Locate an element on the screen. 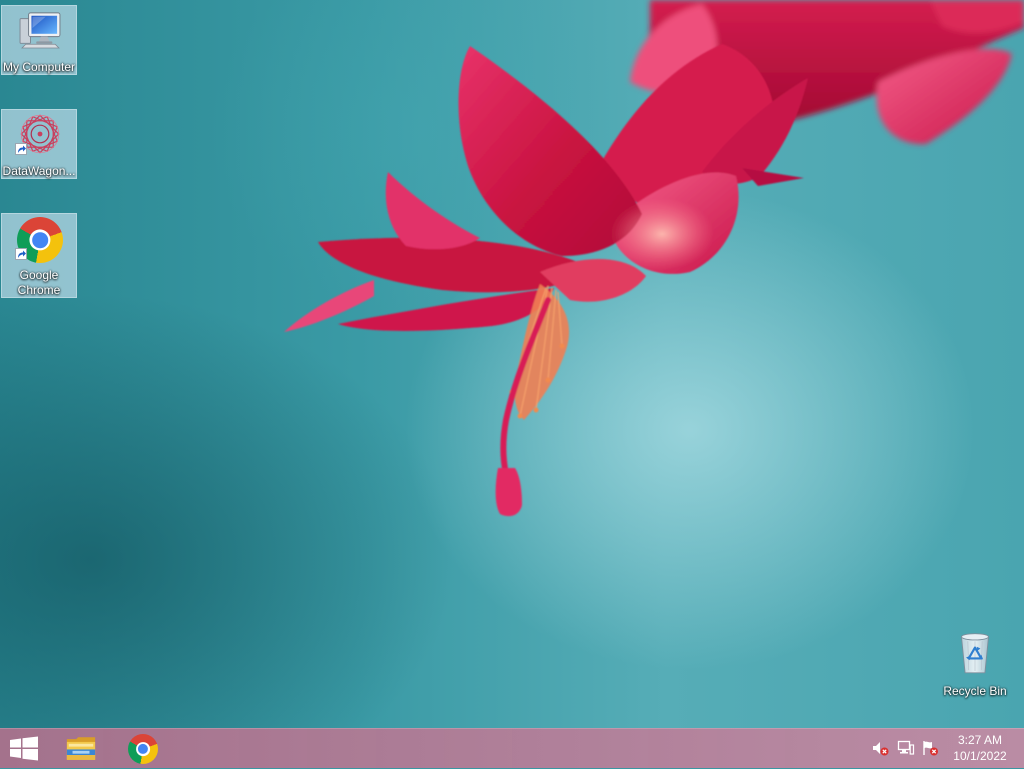  clock-time: 3:27 AM is located at coordinates (980, 740).